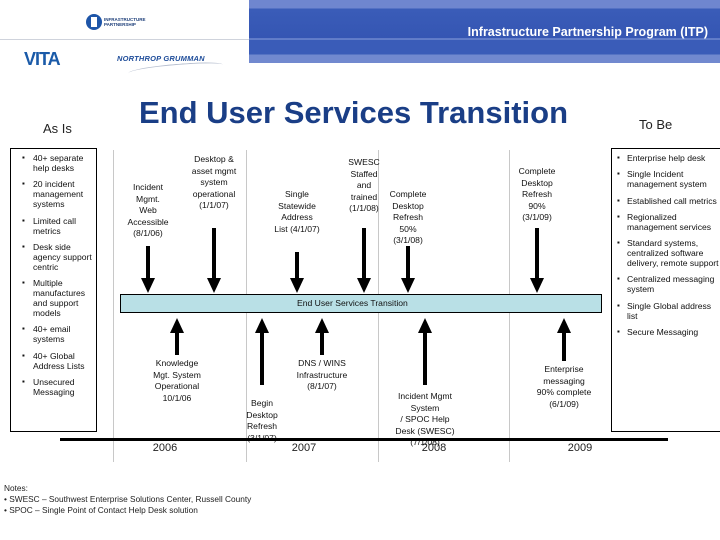 This screenshot has height=540, width=720. What do you see at coordinates (177, 374) in the screenshot?
I see `milestone-label-line: Mgt. System` at bounding box center [177, 374].